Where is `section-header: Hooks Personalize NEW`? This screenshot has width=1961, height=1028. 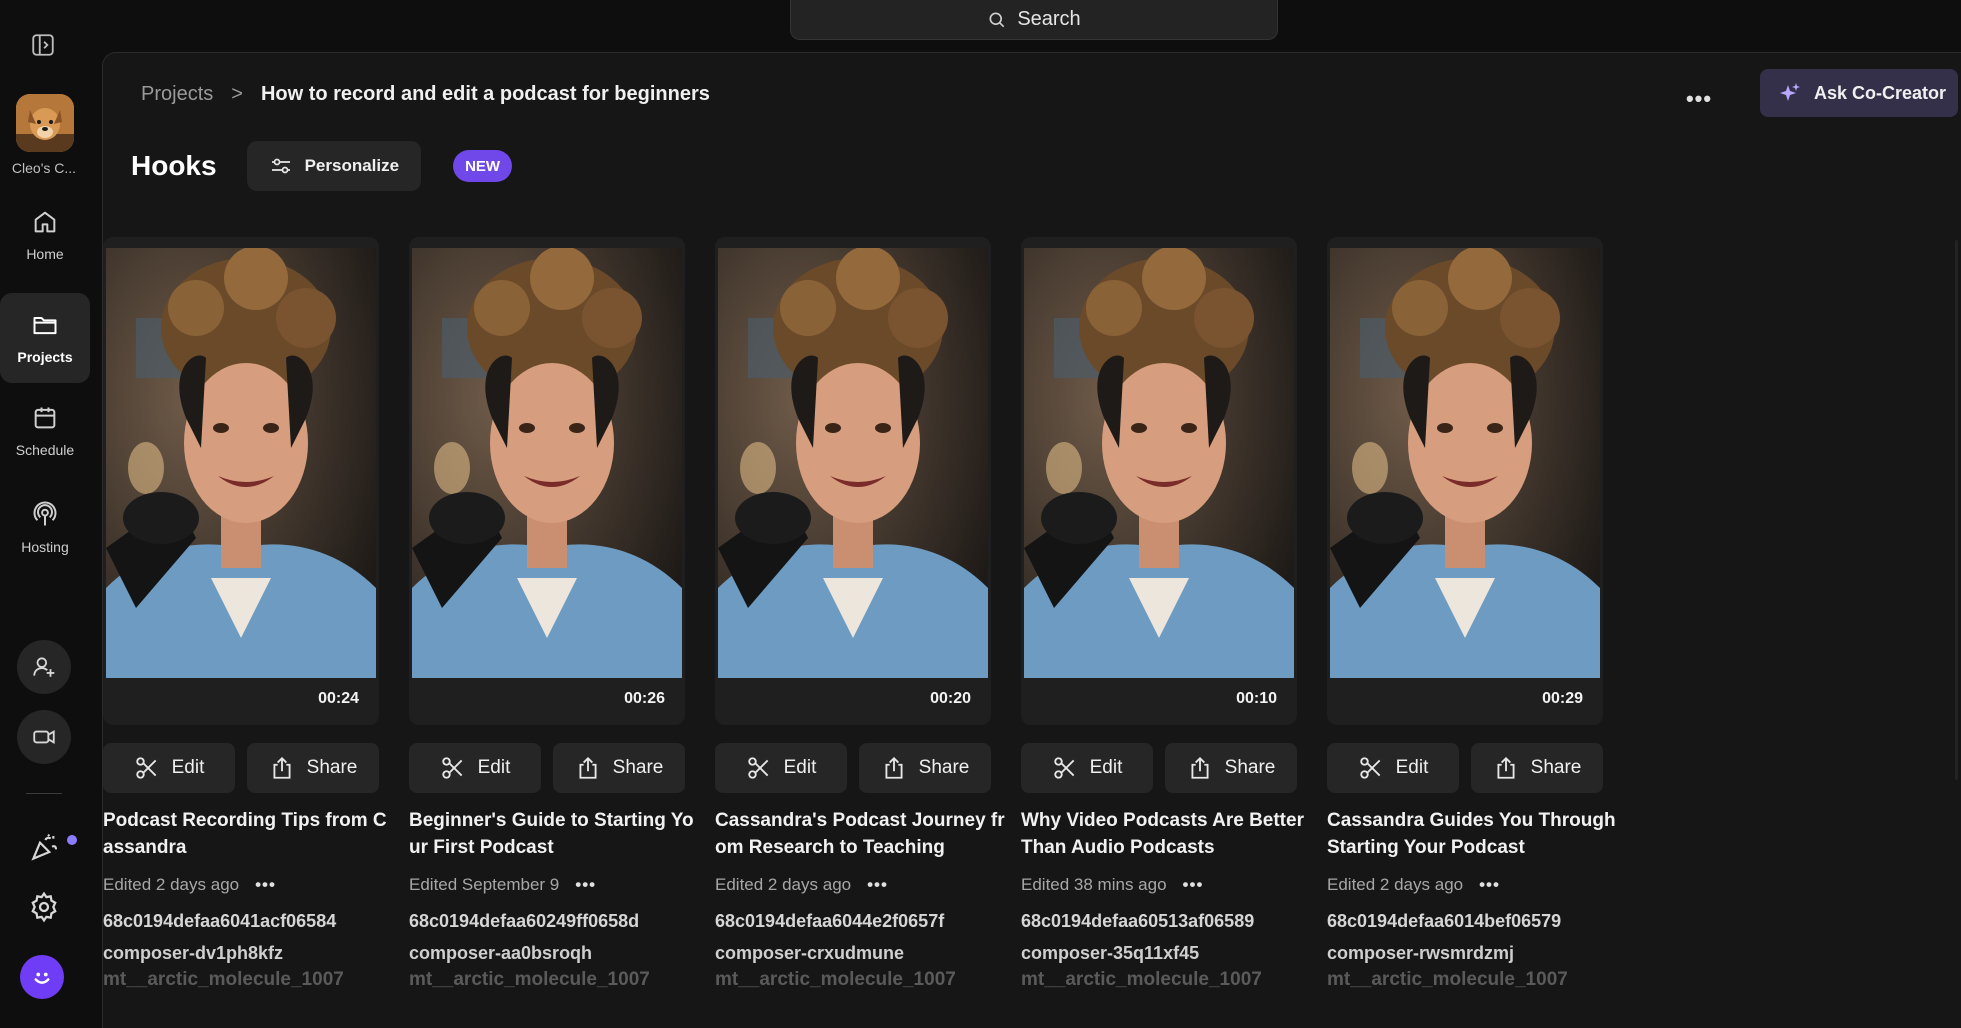
section-header: Hooks Personalize NEW is located at coordinates (322, 166).